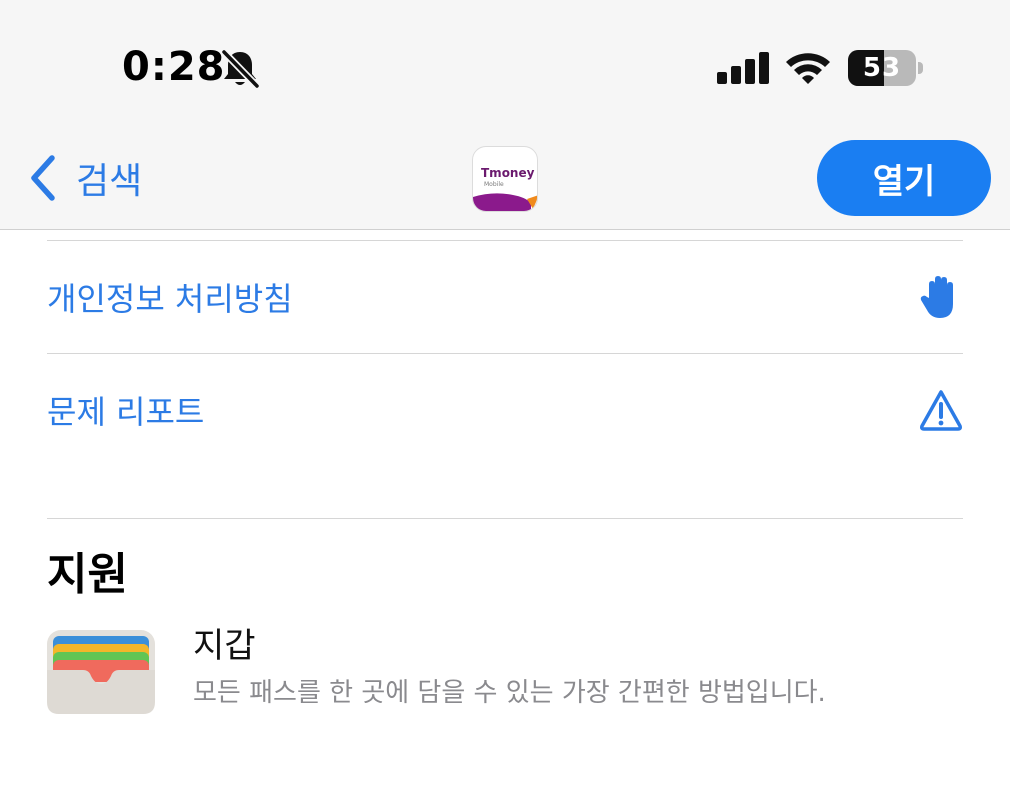  Describe the element at coordinates (109, 181) in the screenshot. I see `back-button-label: 검색` at that location.